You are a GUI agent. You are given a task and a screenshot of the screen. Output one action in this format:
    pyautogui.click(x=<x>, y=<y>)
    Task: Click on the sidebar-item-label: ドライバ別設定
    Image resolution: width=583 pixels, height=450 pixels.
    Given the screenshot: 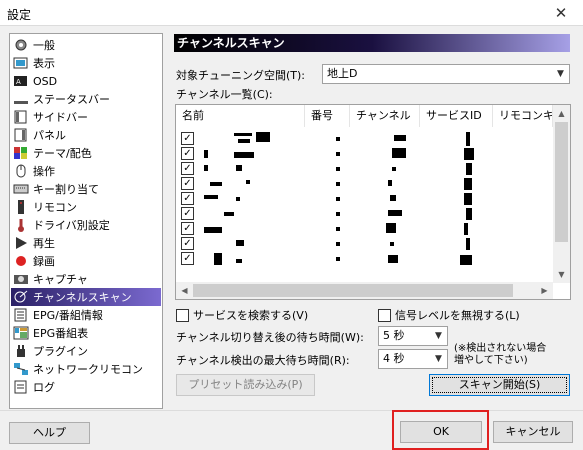 What is the action you would take?
    pyautogui.click(x=71, y=225)
    